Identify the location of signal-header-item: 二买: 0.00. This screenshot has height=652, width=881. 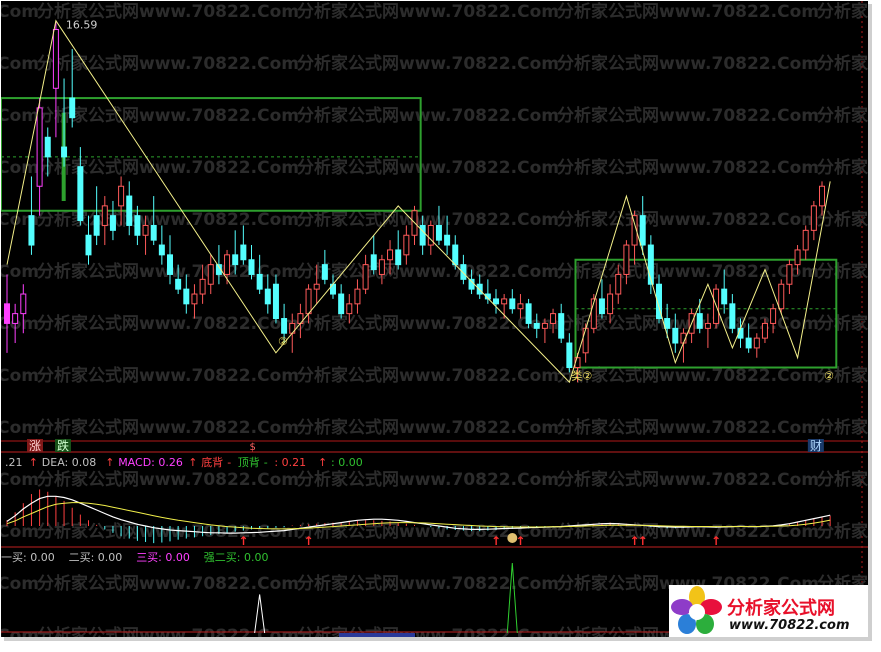
(96, 557).